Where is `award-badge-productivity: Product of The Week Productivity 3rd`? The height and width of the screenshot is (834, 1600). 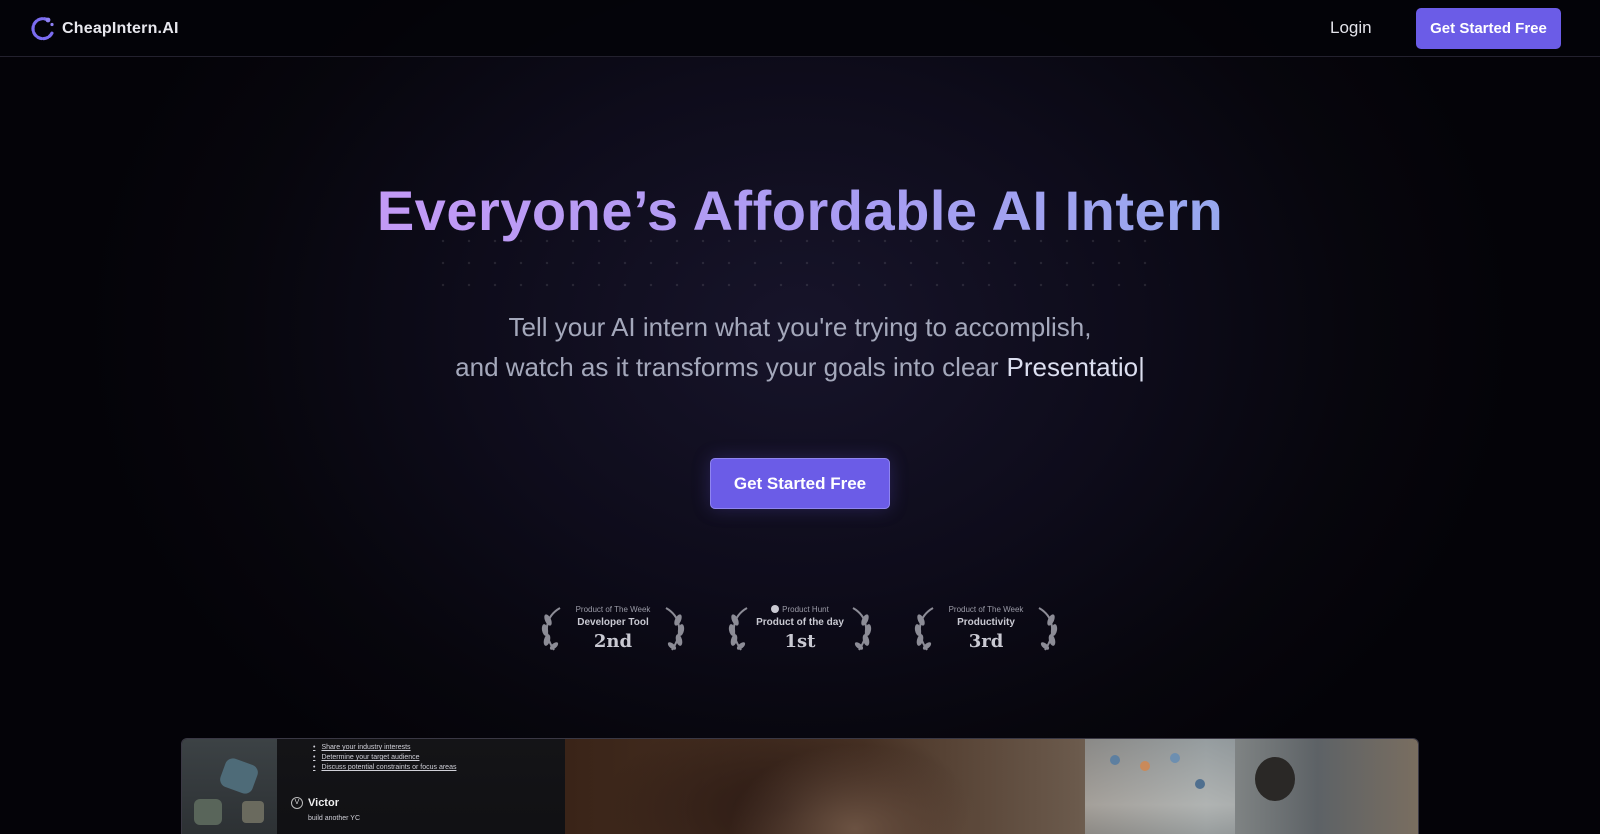
award-badge-productivity: Product of The Week Productivity 3rd is located at coordinates (986, 630).